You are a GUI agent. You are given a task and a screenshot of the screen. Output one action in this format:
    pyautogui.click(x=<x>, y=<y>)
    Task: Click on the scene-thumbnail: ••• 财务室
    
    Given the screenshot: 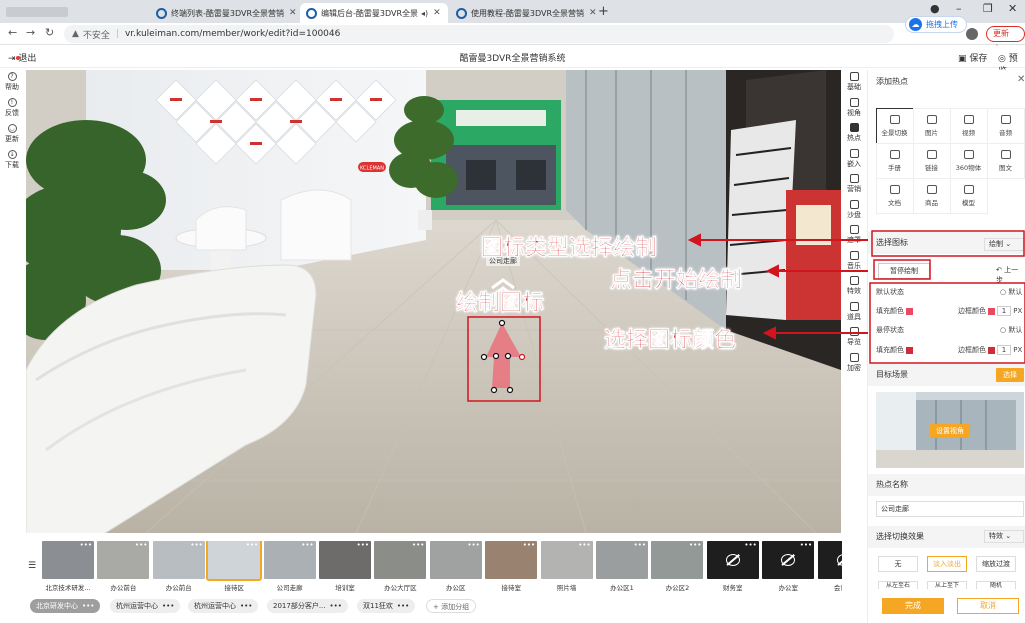 What is the action you would take?
    pyautogui.click(x=732, y=566)
    